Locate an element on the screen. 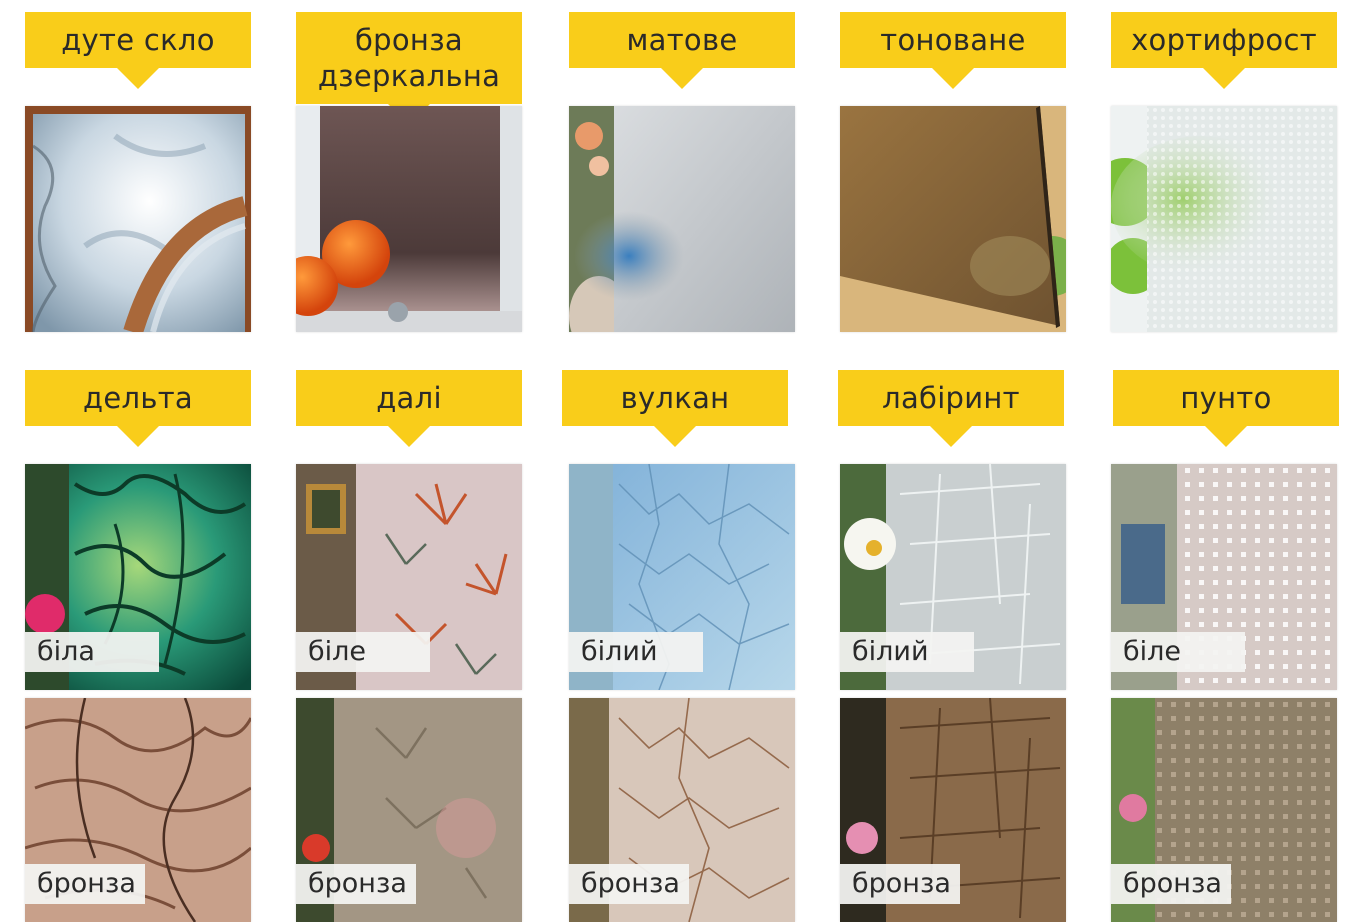 The height and width of the screenshot is (922, 1348). glass-label: вулкан is located at coordinates (675, 408).